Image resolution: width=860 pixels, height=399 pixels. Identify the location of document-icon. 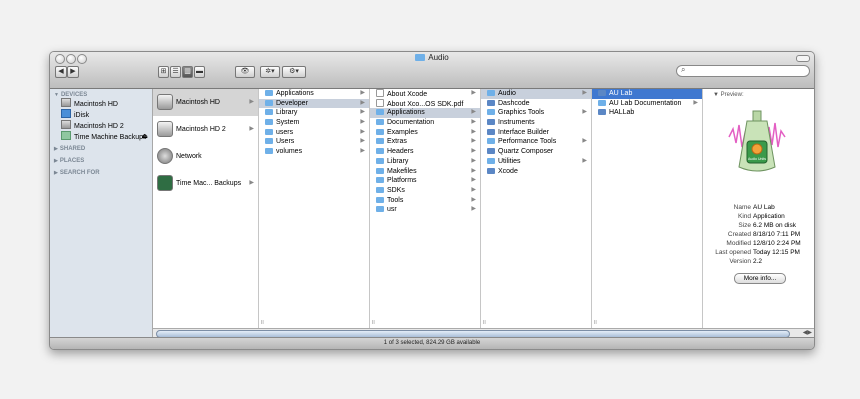
(380, 93).